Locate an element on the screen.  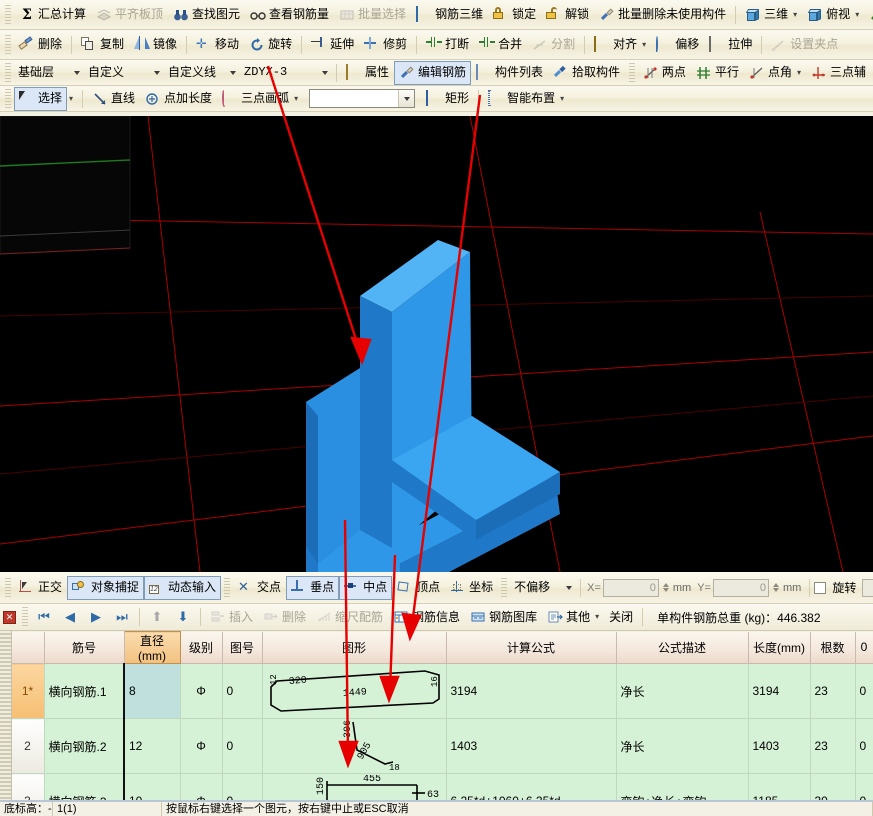
scale-rebar-button: 缩尺配筋 is located at coordinates (349, 617).